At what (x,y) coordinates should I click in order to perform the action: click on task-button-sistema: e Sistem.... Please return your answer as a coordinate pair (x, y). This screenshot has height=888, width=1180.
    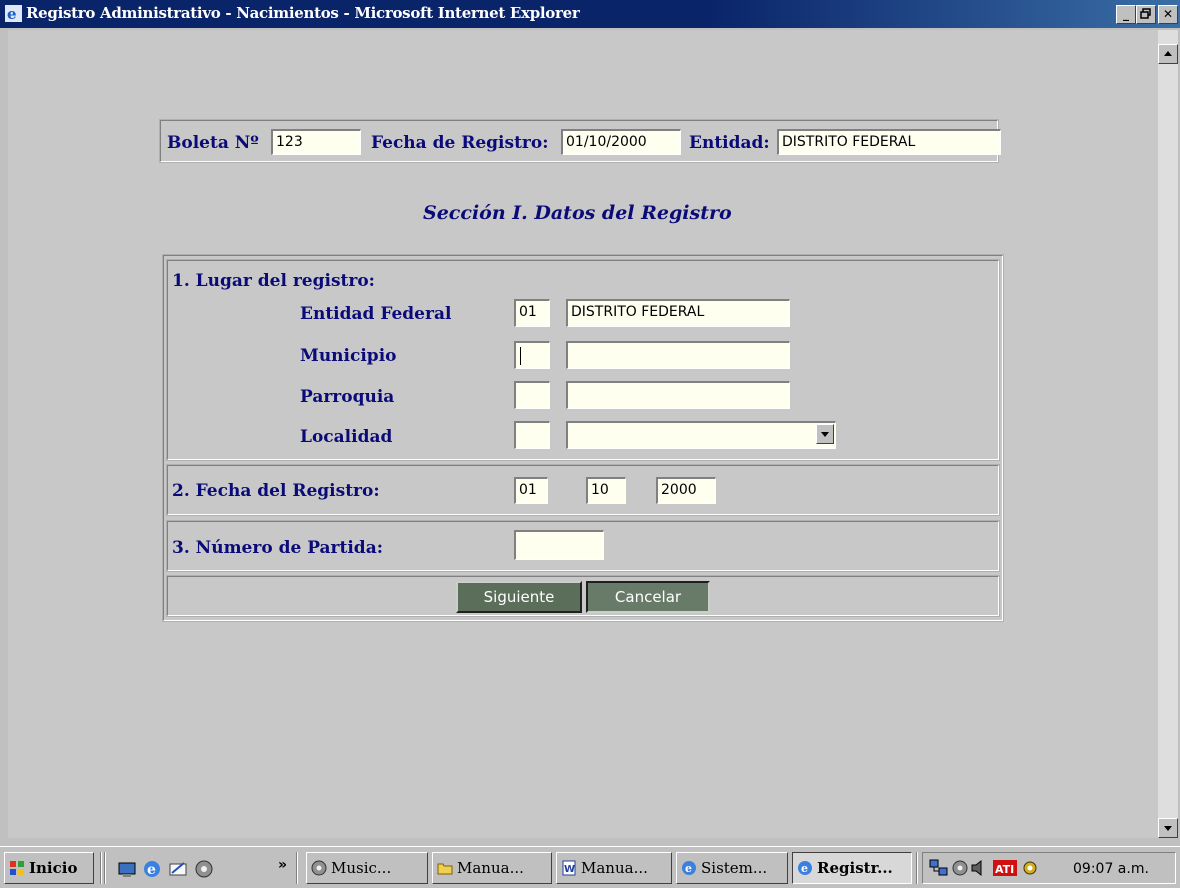
    Looking at the image, I should click on (732, 868).